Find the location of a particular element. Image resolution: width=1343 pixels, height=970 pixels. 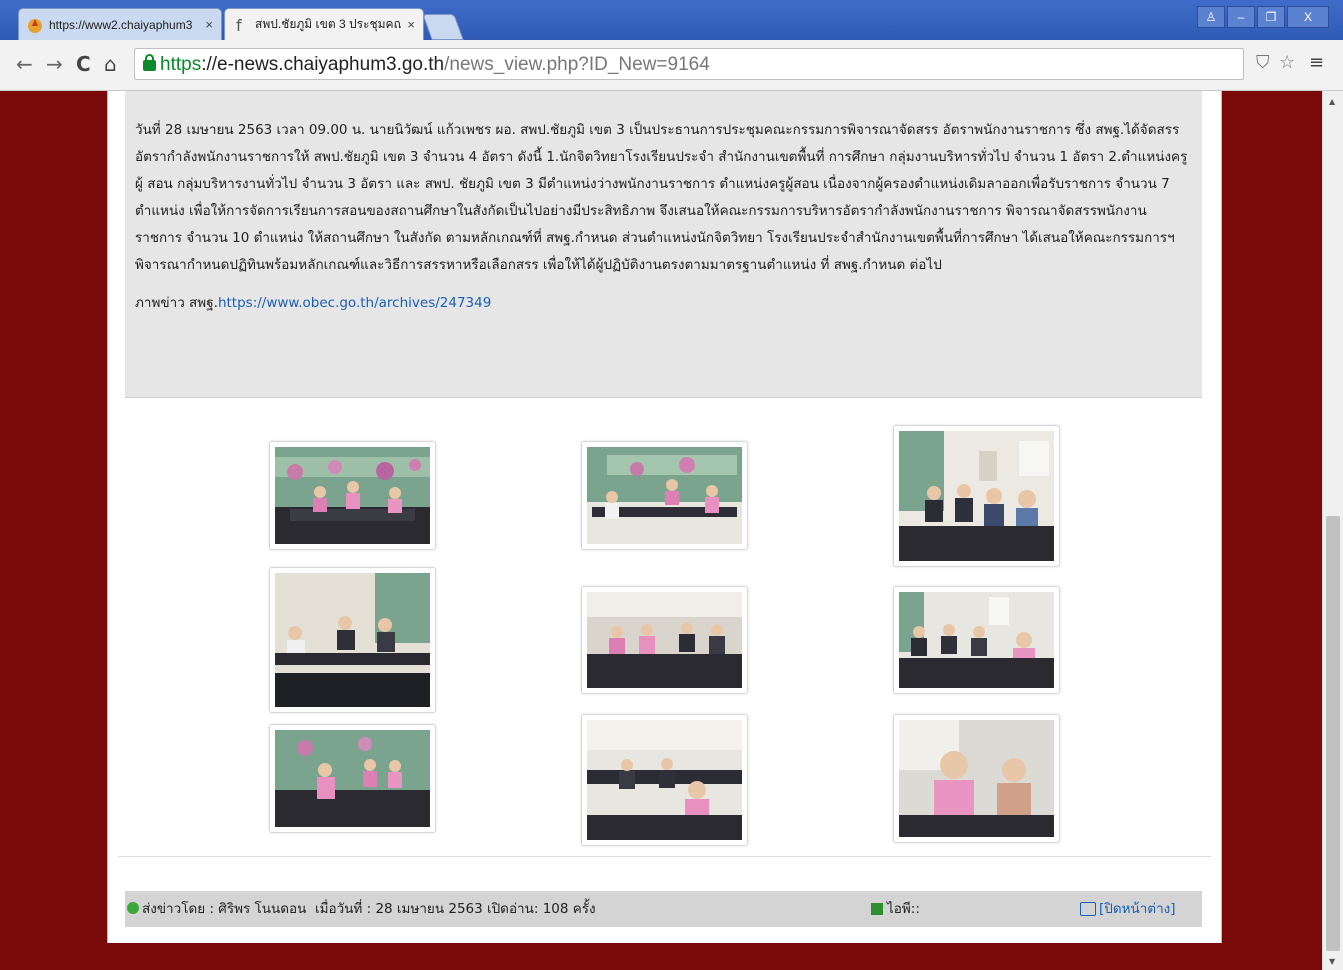

scroll-up-arrow-icon: ▲ is located at coordinates (1332, 101).